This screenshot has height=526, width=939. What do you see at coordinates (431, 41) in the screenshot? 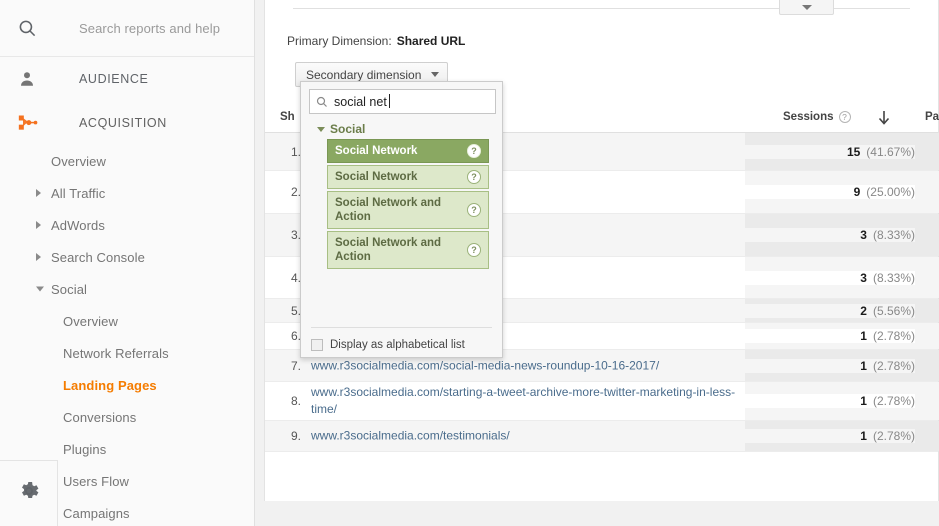
I see `primary-dimension-value: Shared URL` at bounding box center [431, 41].